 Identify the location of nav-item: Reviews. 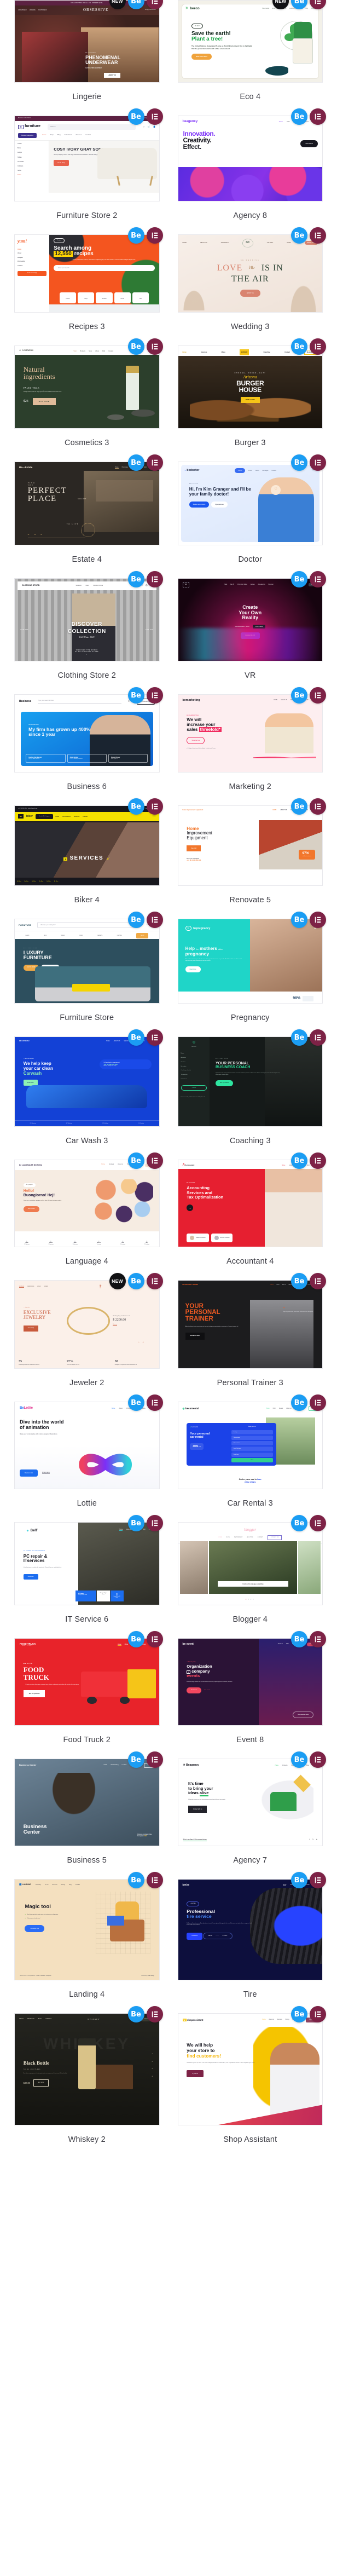
(55, 1885).